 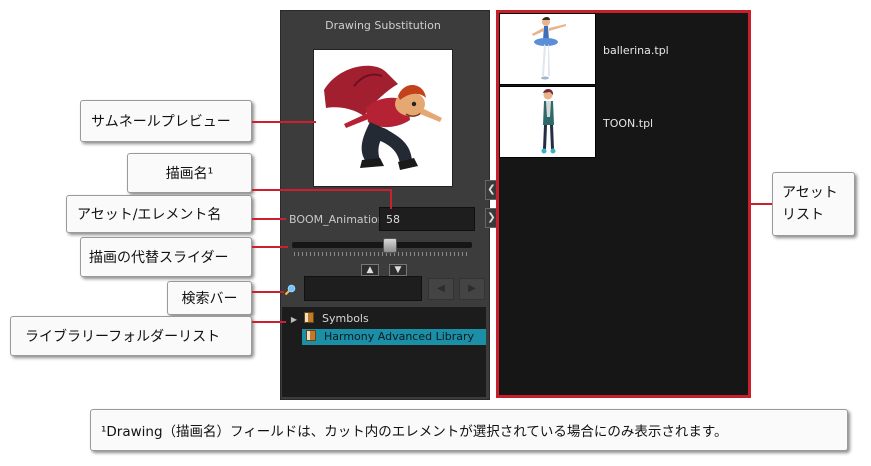 I want to click on slider-ticks, so click(x=382, y=254).